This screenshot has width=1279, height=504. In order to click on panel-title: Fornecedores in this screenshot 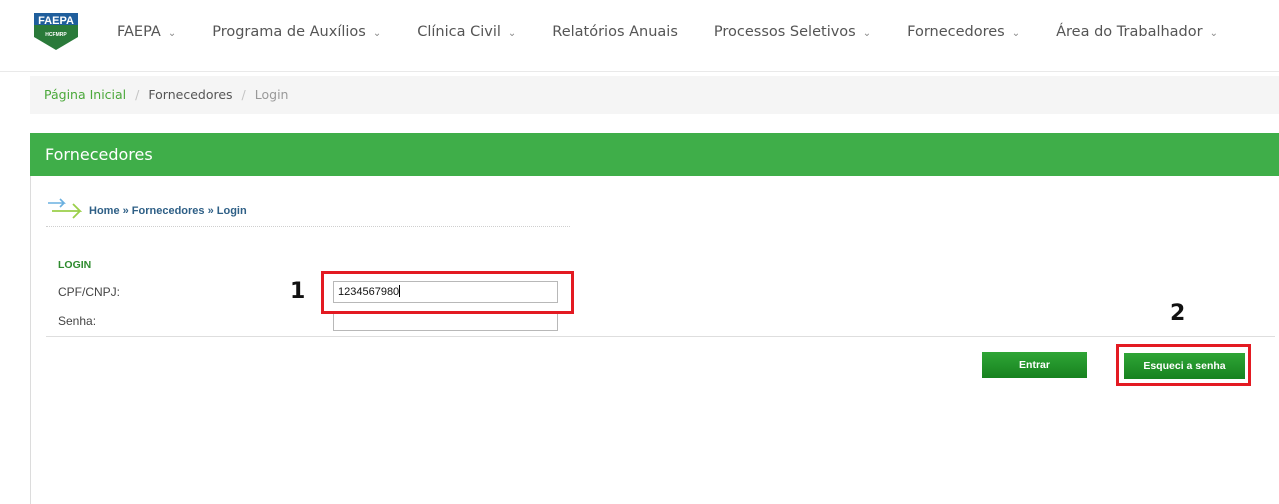, I will do `click(99, 154)`.